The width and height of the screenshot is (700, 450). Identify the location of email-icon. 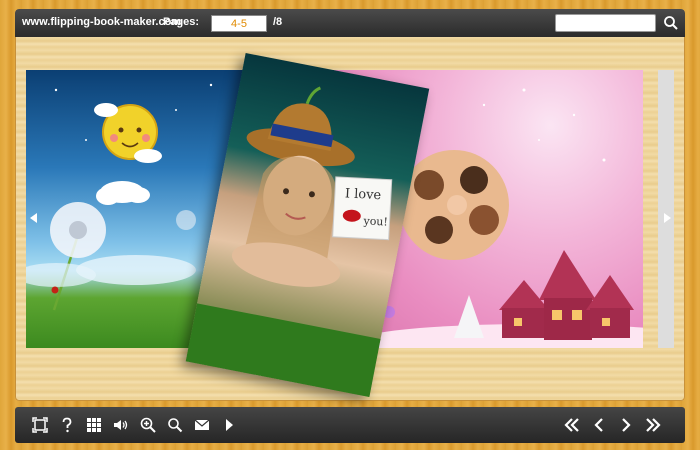
(202, 424).